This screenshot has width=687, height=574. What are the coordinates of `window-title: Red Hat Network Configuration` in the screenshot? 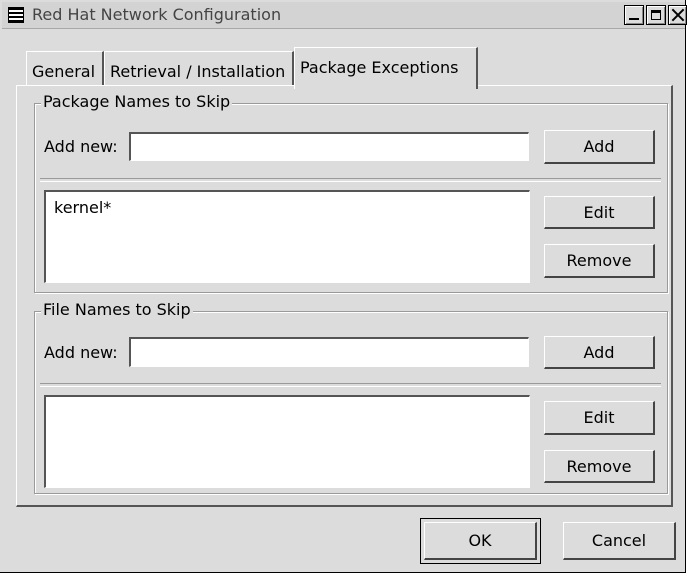 It's located at (157, 14).